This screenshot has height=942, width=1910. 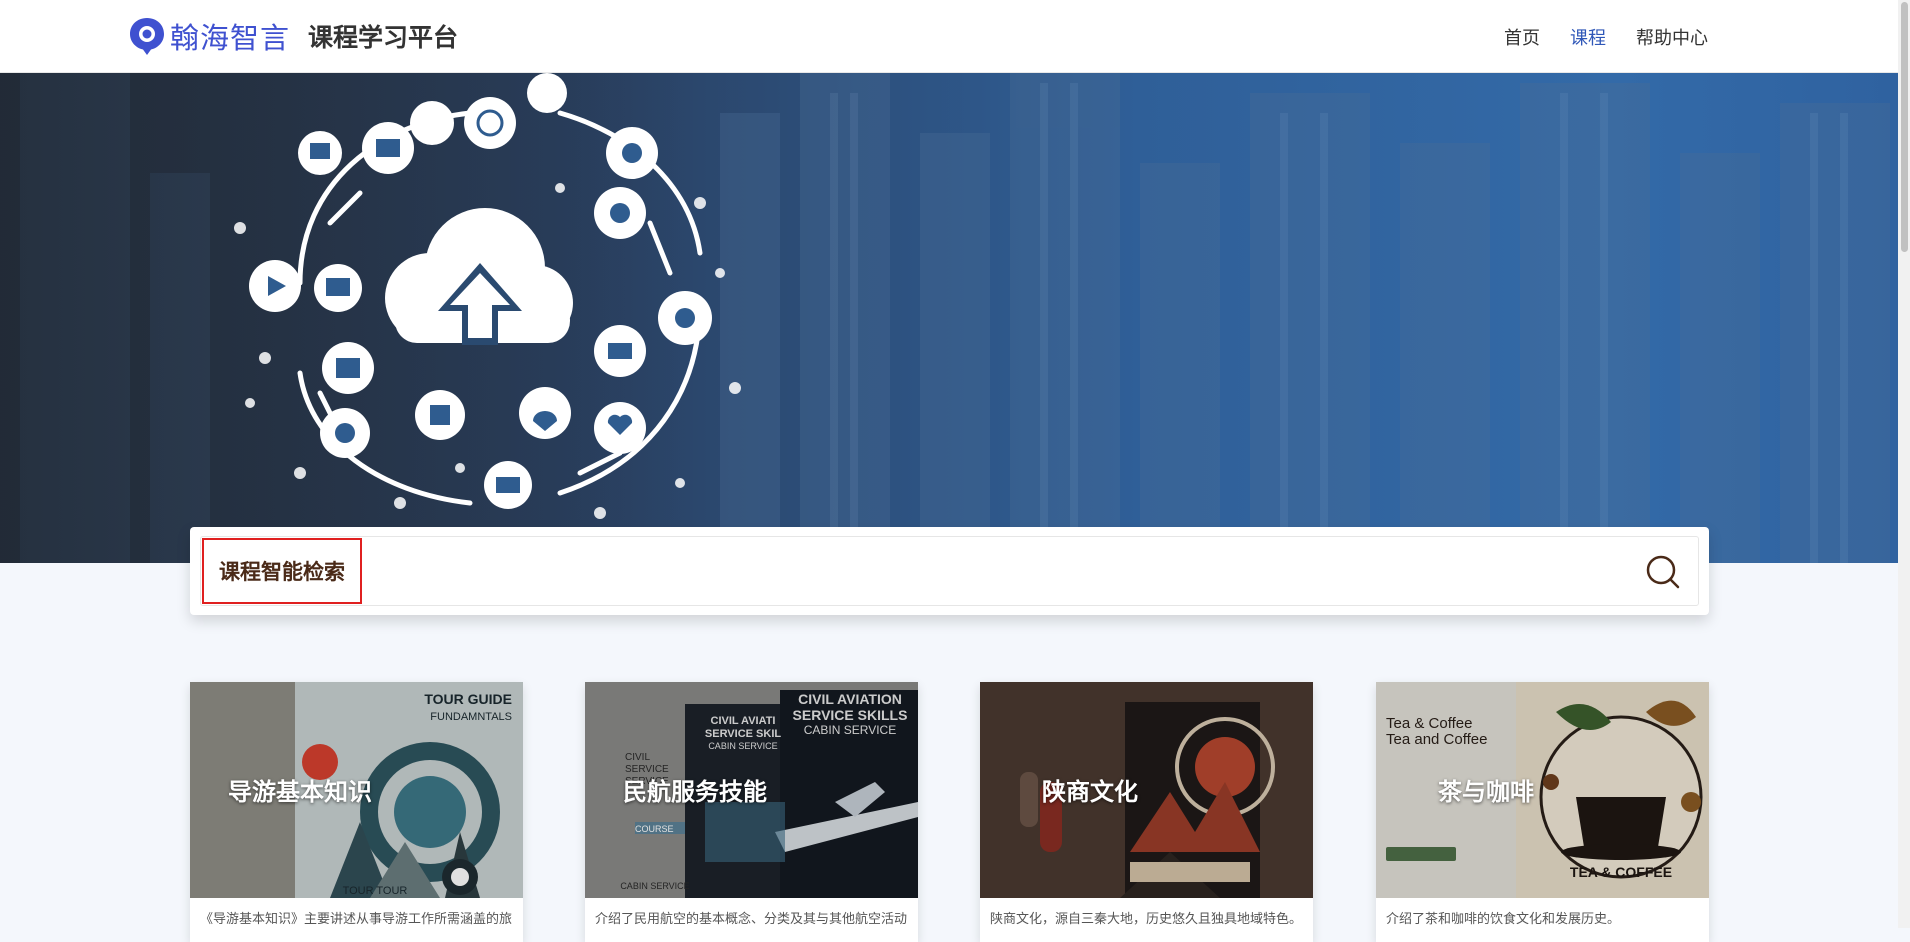 I want to click on course-description: 《导游基本知识》主要讲述从事导游工作所需涵盖的旅, so click(x=356, y=918).